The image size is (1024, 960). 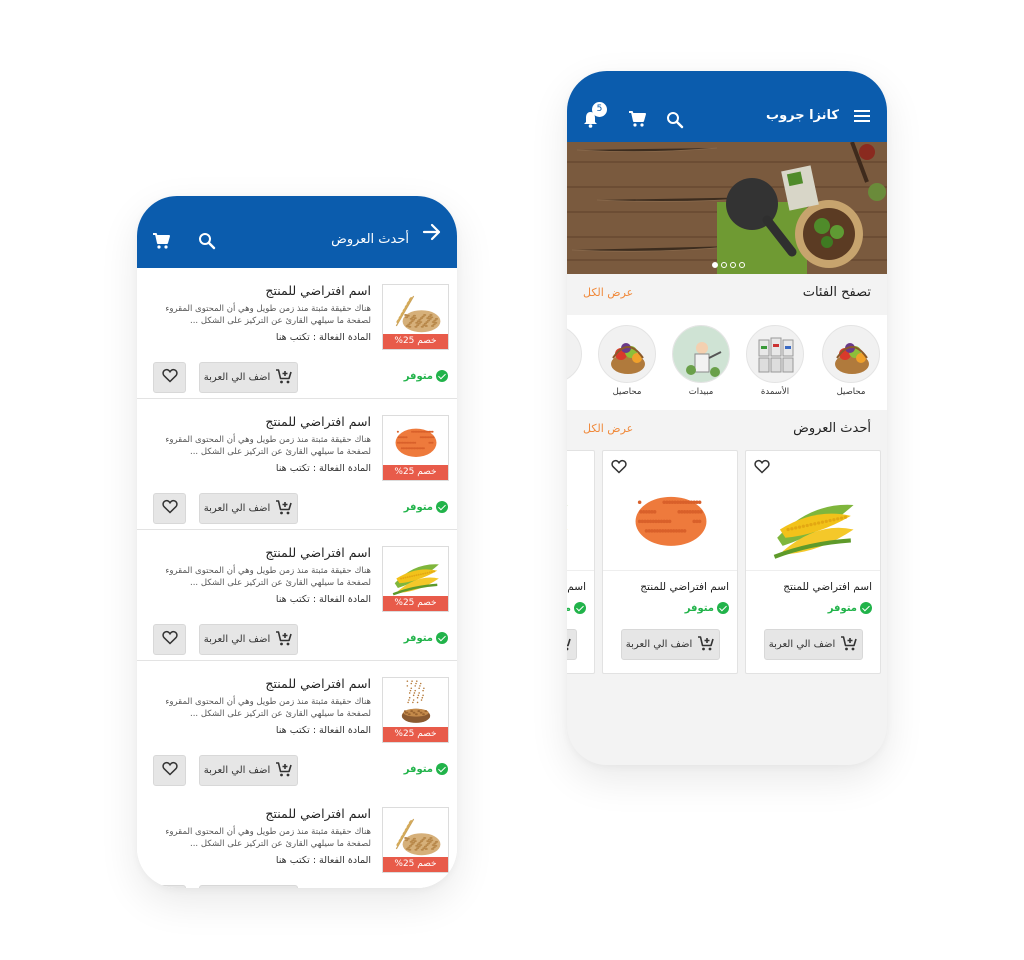 What do you see at coordinates (727, 106) in the screenshot?
I see `app-bar: كانزا جروب 5` at bounding box center [727, 106].